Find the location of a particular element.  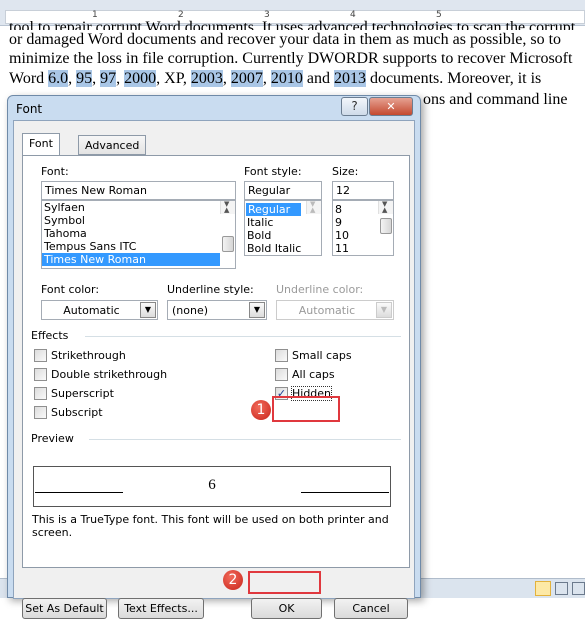

ruler-number: 5 is located at coordinates (439, 15).